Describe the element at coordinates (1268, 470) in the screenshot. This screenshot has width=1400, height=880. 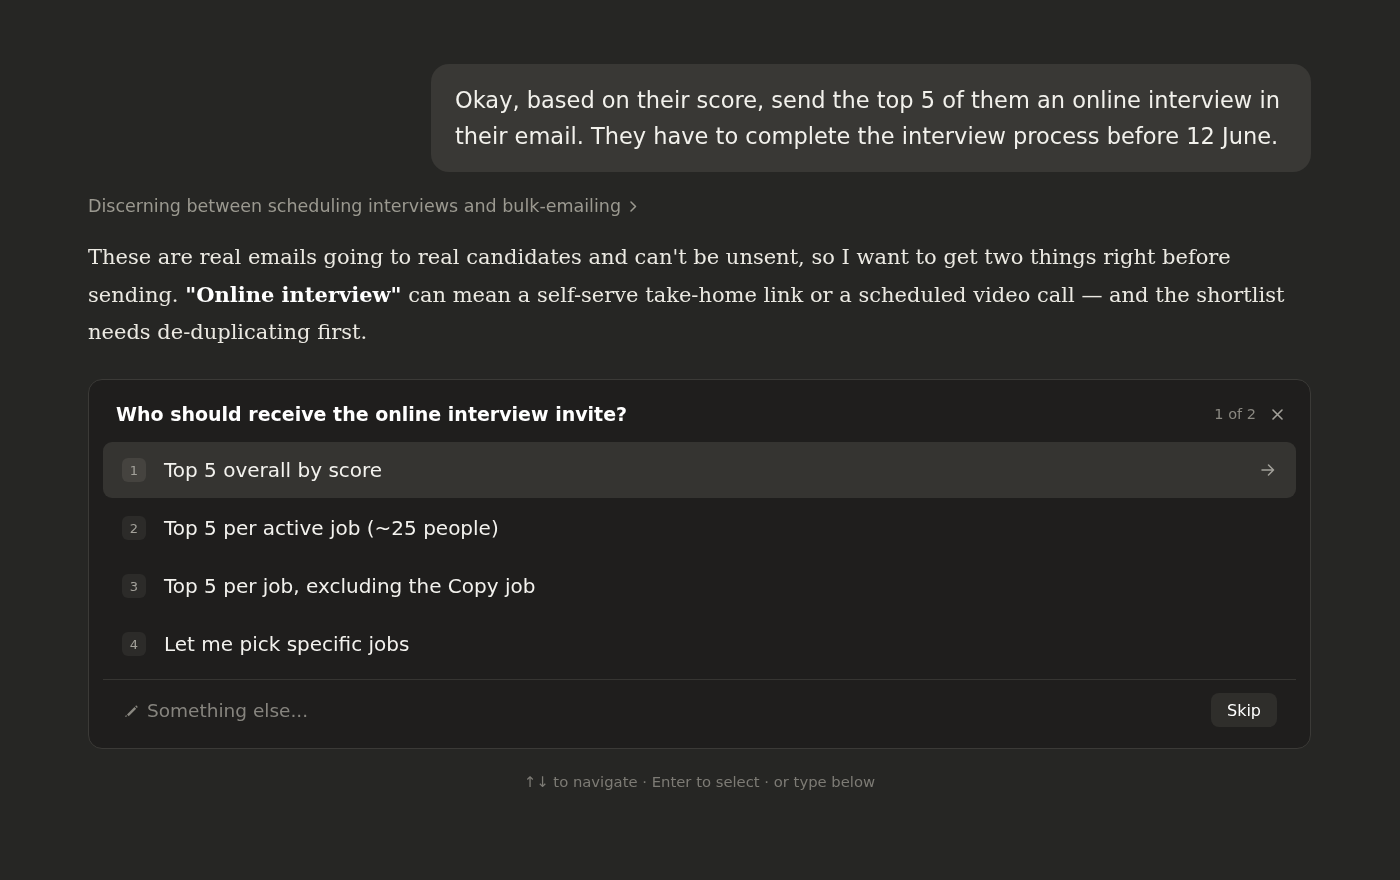
I see `arrow-right-icon` at that location.